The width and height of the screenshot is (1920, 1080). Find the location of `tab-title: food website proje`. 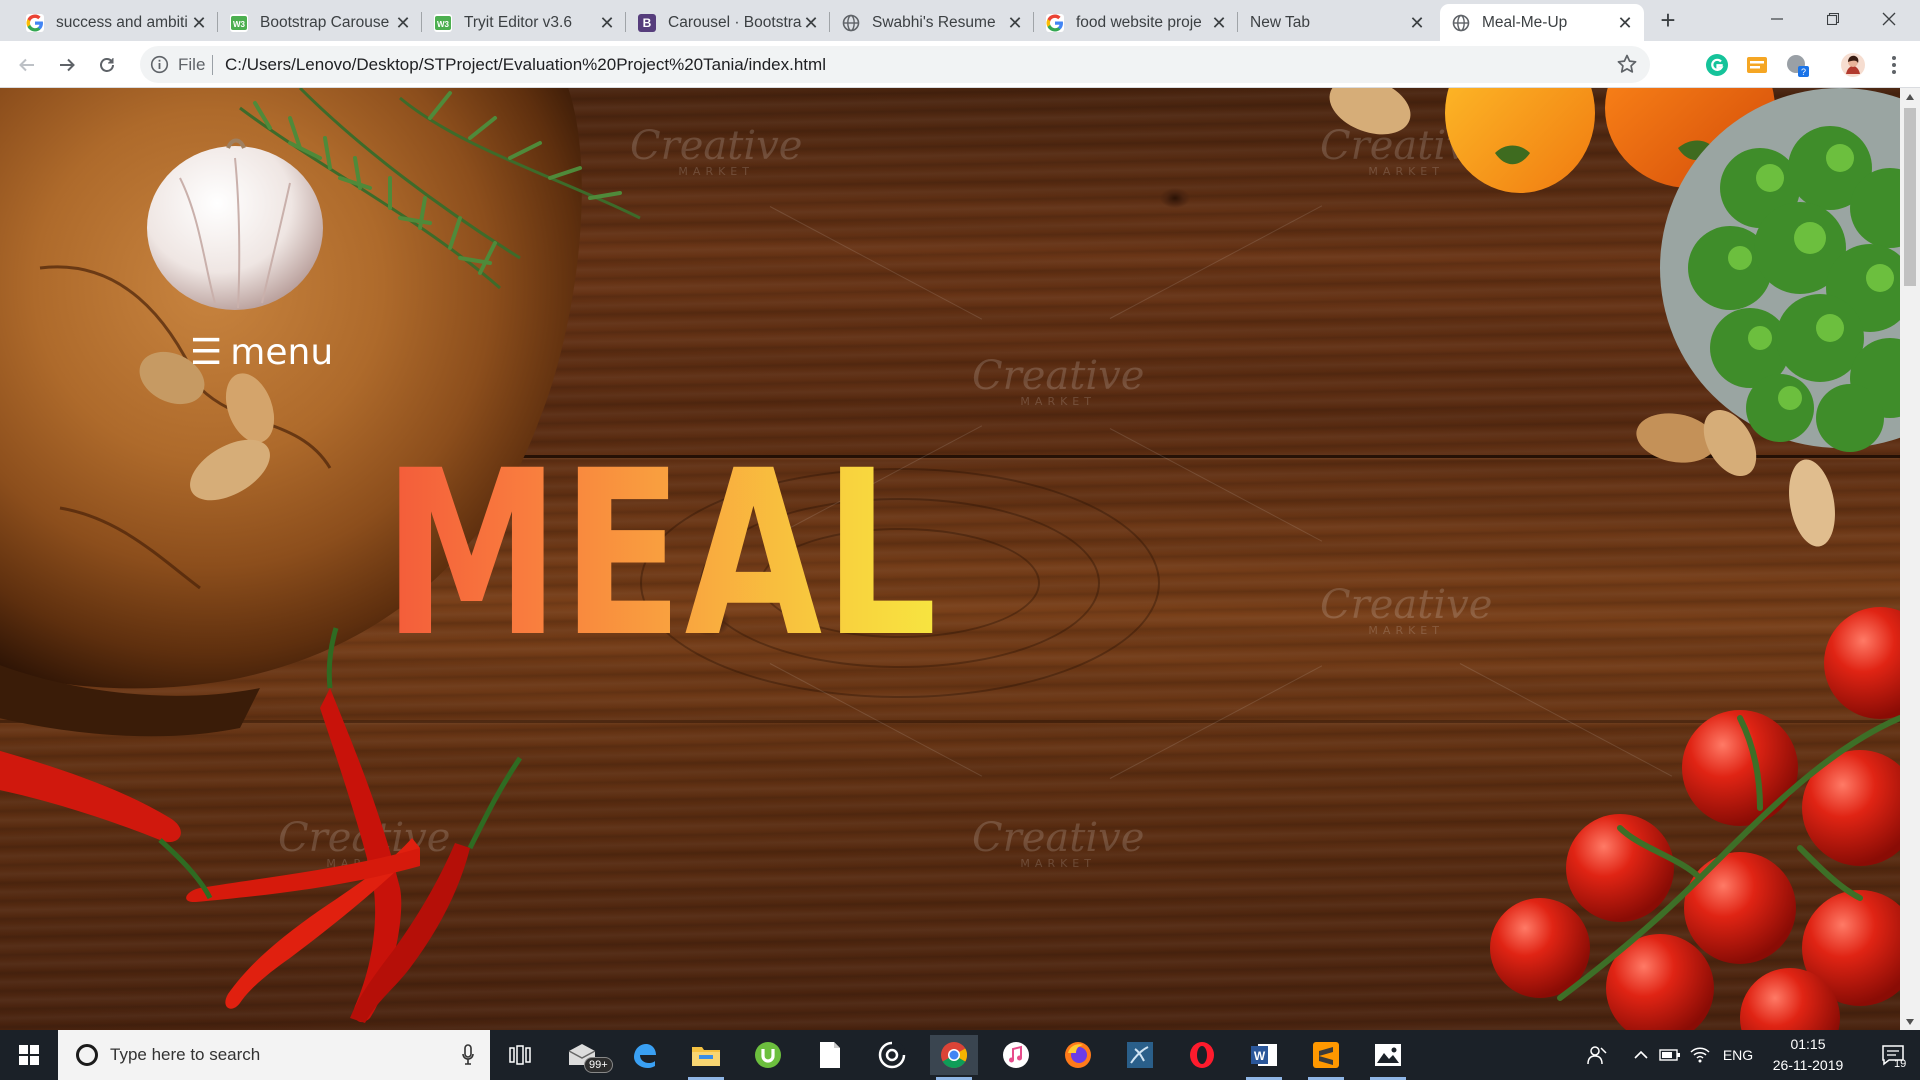

tab-title: food website proje is located at coordinates (1139, 22).